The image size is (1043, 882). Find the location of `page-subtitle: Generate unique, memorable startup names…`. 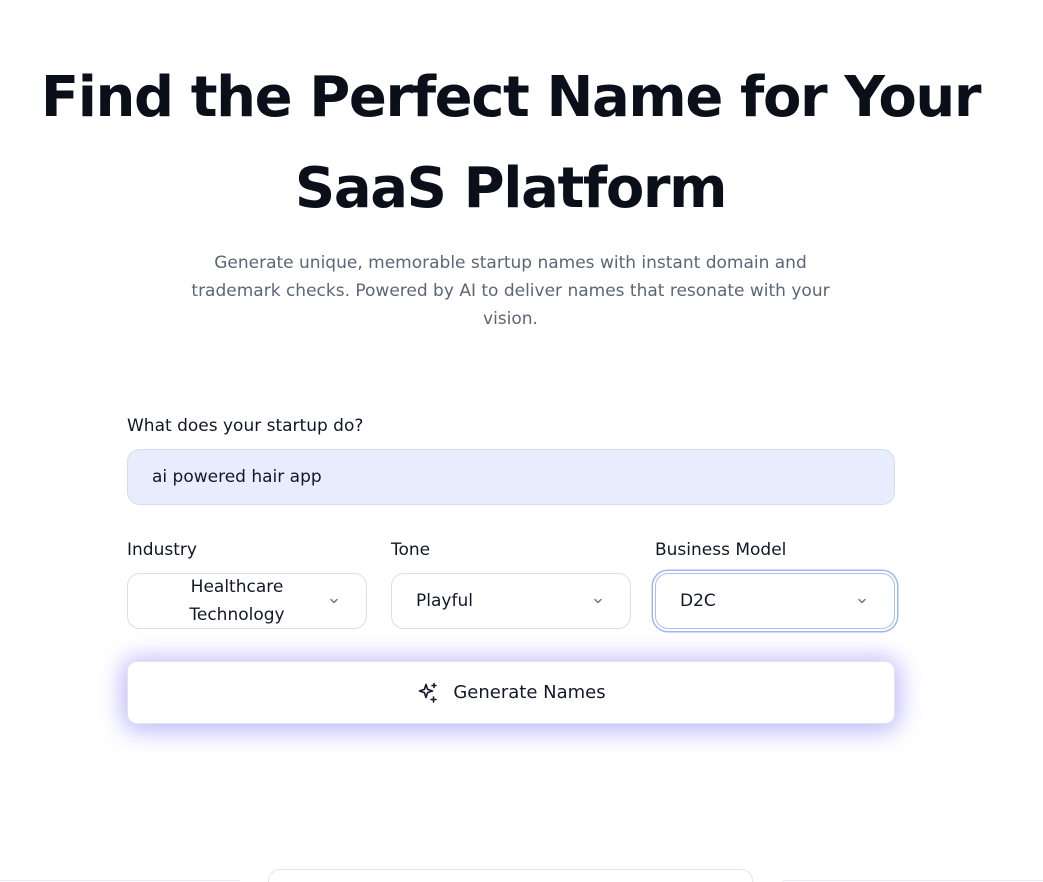

page-subtitle: Generate unique, memorable startup names… is located at coordinates (510, 291).